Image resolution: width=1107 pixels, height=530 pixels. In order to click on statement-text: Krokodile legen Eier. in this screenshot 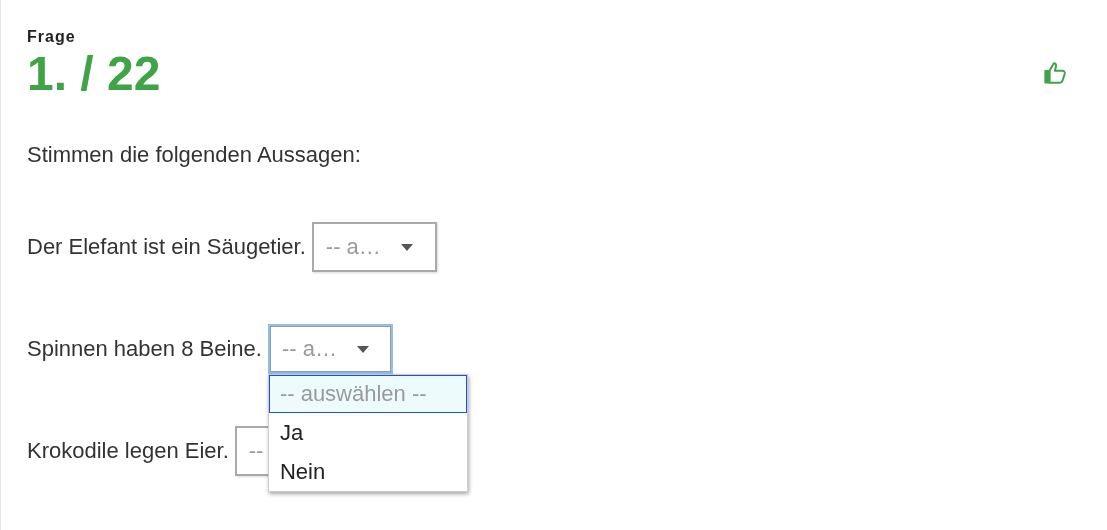, I will do `click(128, 451)`.